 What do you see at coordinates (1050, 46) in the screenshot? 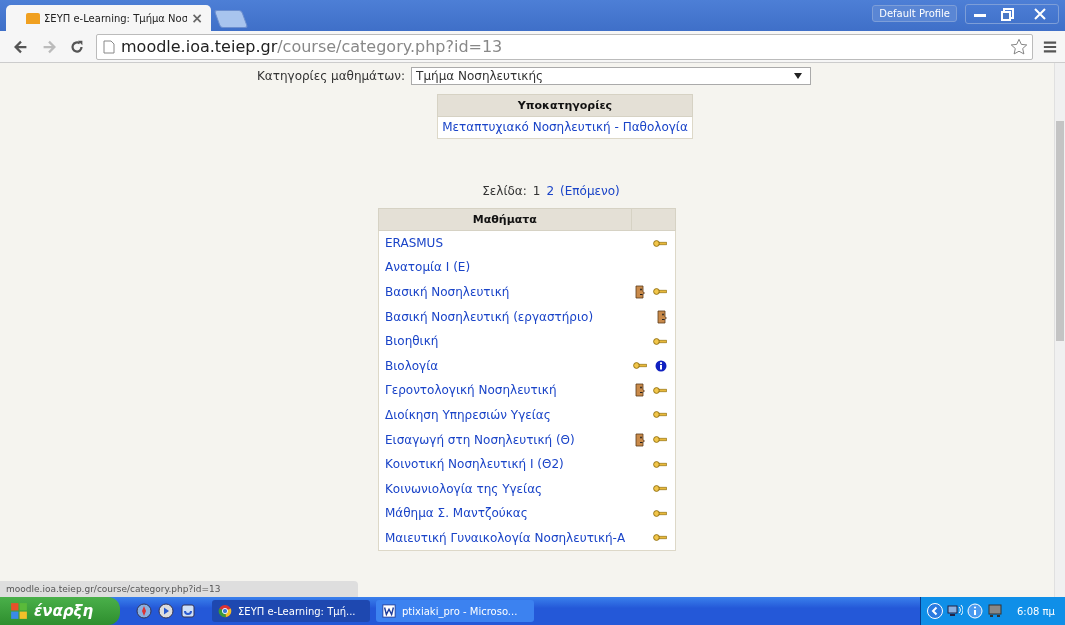
I see `menu-icon` at bounding box center [1050, 46].